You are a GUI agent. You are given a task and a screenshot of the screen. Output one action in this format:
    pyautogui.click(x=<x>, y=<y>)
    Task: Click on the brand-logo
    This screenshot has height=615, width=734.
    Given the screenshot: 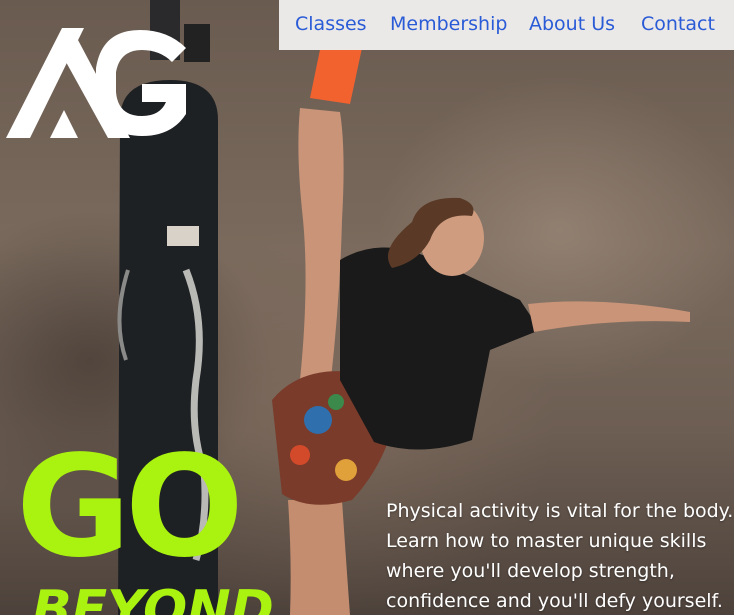 What is the action you would take?
    pyautogui.click(x=98, y=83)
    